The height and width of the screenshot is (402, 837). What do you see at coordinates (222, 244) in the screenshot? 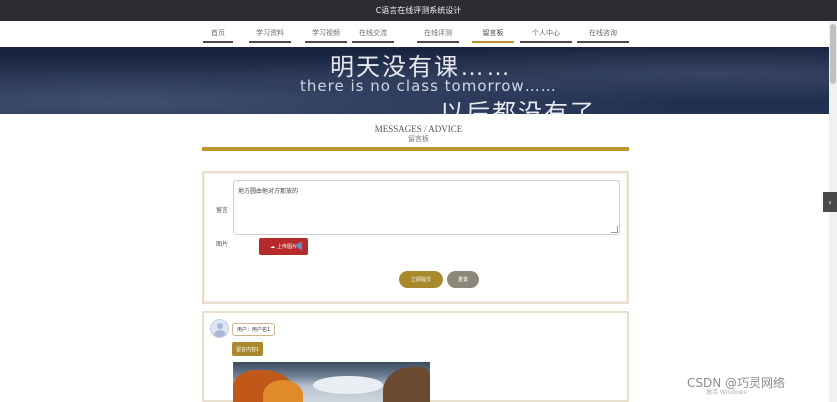
I see `image-label: 图片` at bounding box center [222, 244].